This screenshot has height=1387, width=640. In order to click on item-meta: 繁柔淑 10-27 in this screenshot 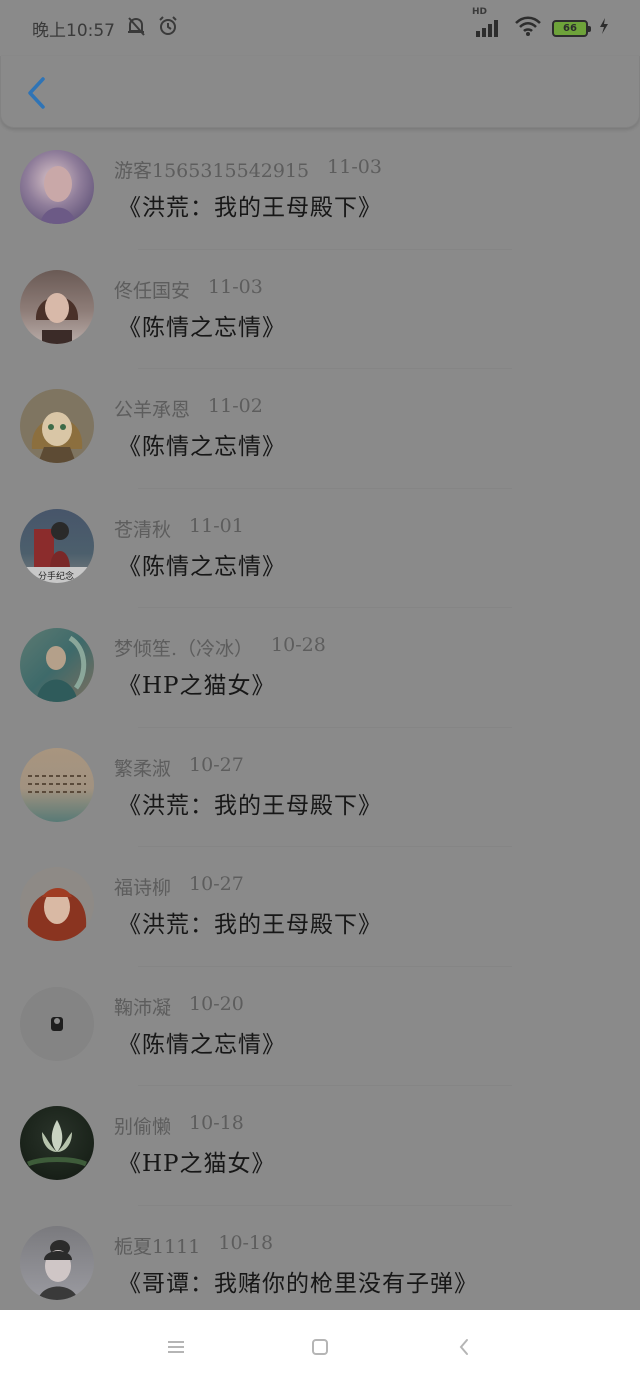, I will do `click(179, 767)`.